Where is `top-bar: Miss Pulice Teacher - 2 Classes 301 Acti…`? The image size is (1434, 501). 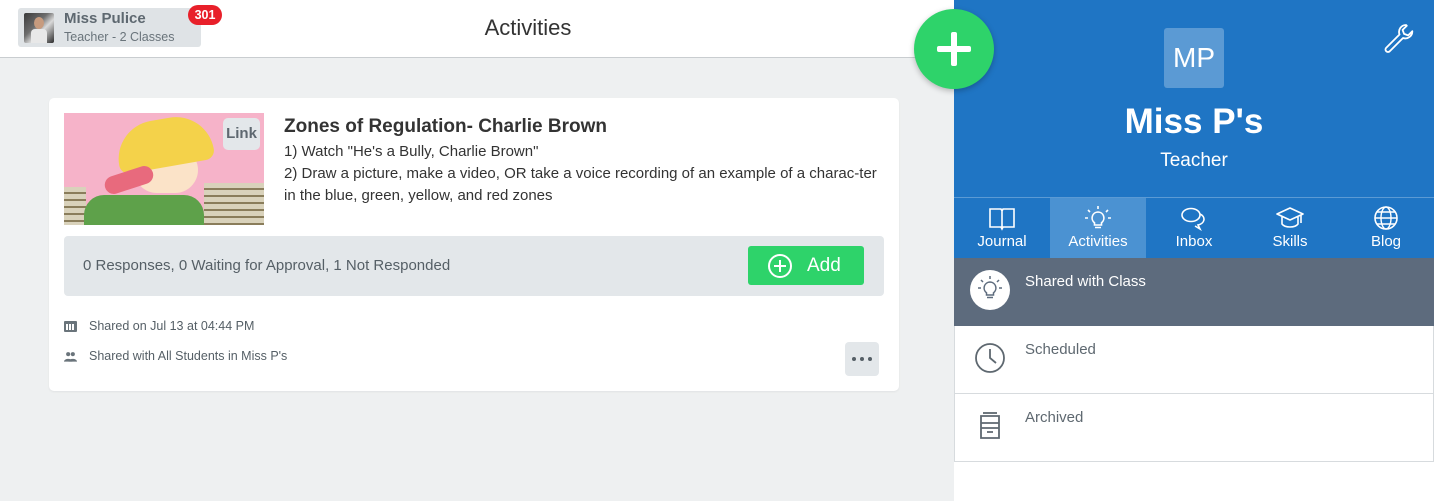 top-bar: Miss Pulice Teacher - 2 Classes 301 Acti… is located at coordinates (477, 29).